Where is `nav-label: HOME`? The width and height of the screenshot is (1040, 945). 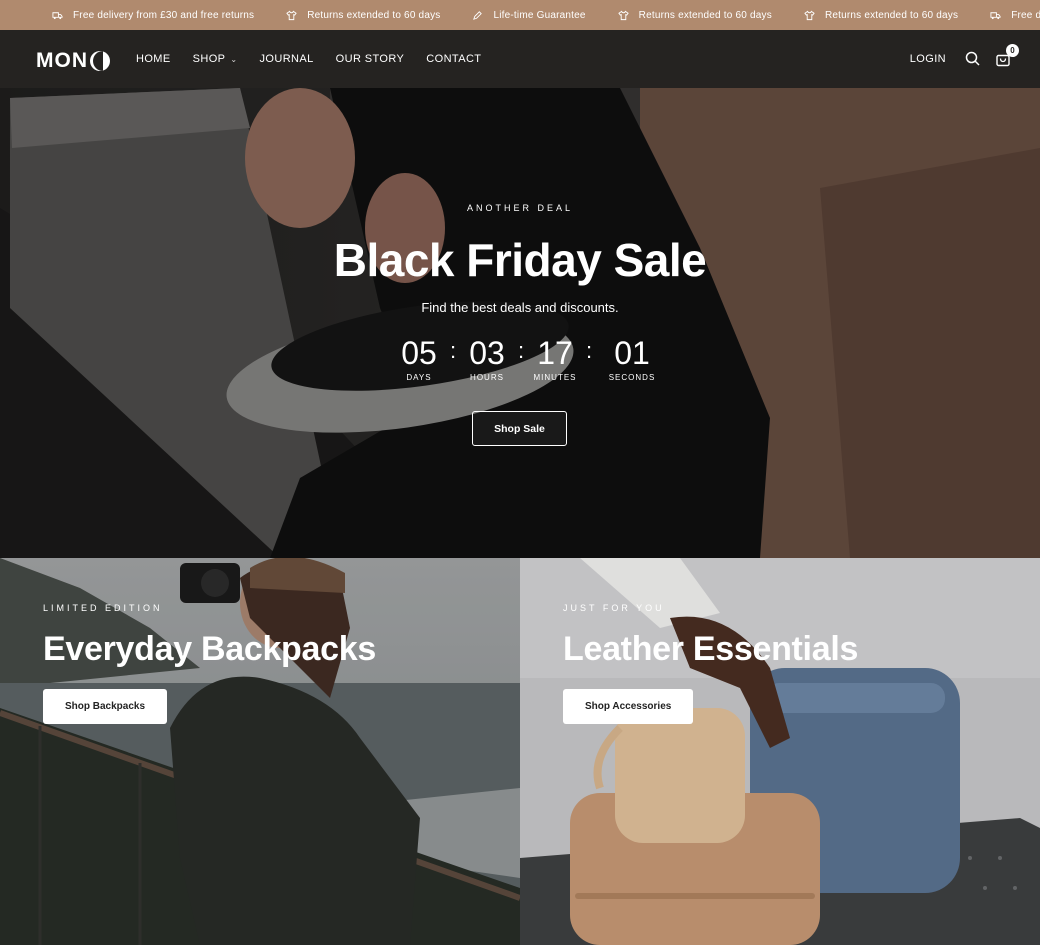 nav-label: HOME is located at coordinates (153, 59).